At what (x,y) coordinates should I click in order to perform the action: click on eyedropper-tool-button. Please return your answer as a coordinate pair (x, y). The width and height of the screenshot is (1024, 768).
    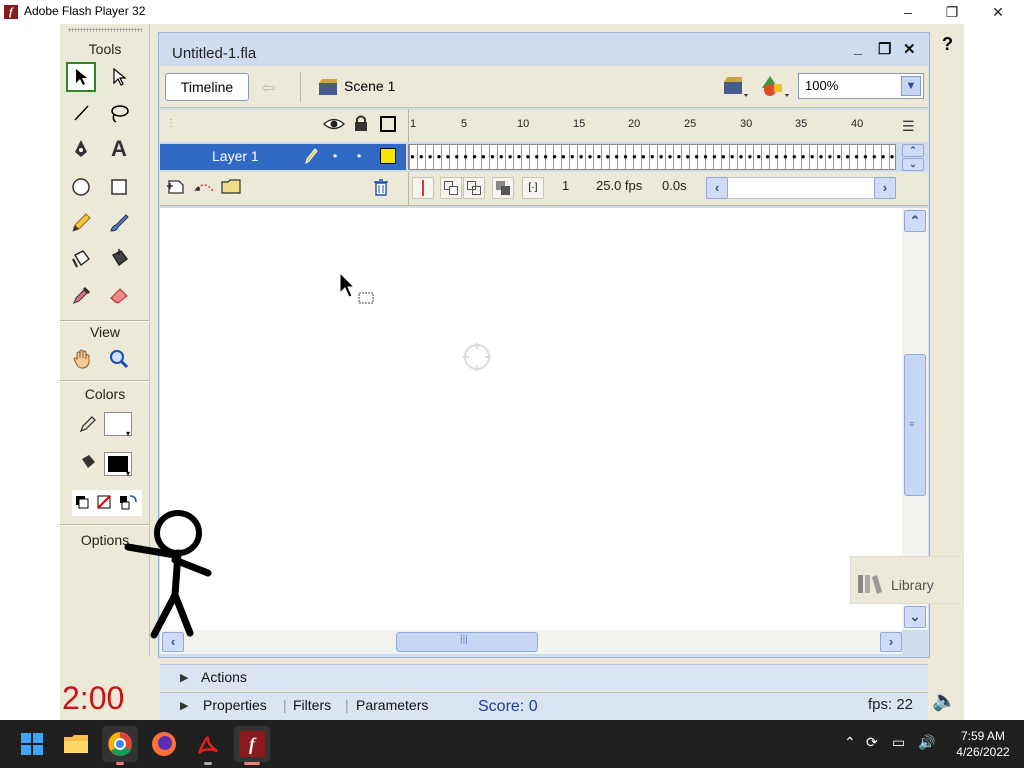
    Looking at the image, I should click on (81, 295).